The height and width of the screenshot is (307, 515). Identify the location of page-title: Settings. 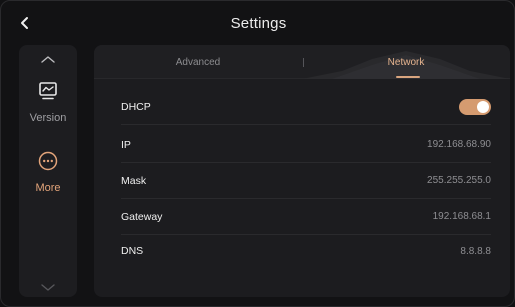
(258, 23).